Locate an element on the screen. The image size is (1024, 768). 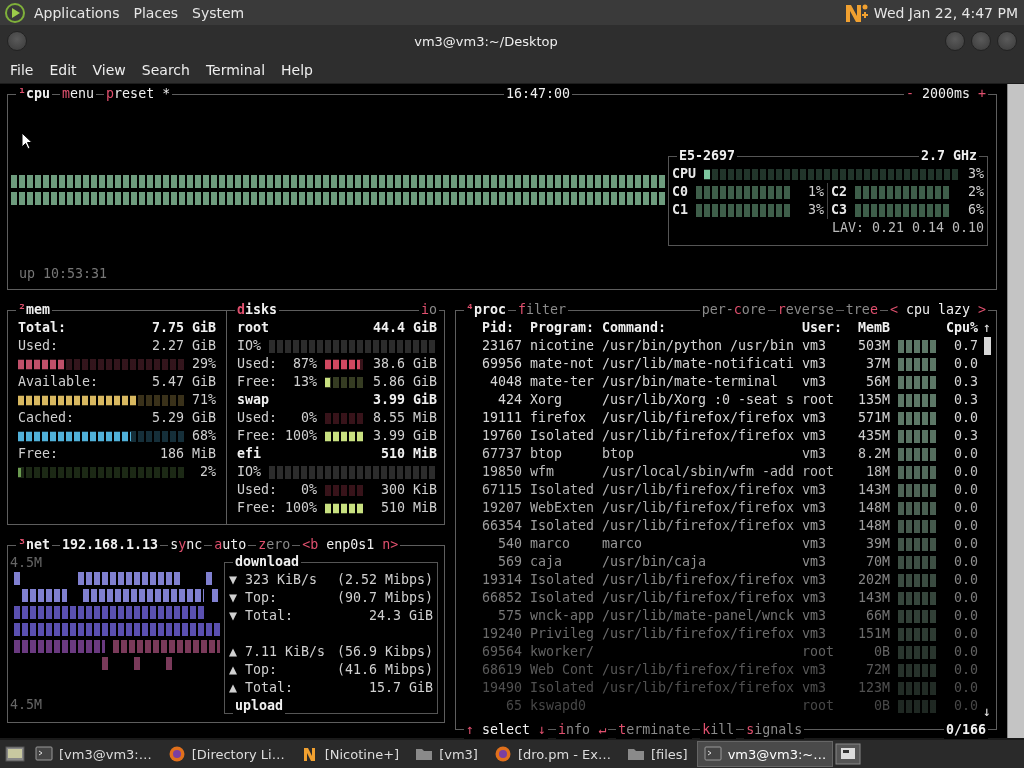
scrollbar is located at coordinates (1015, 411).